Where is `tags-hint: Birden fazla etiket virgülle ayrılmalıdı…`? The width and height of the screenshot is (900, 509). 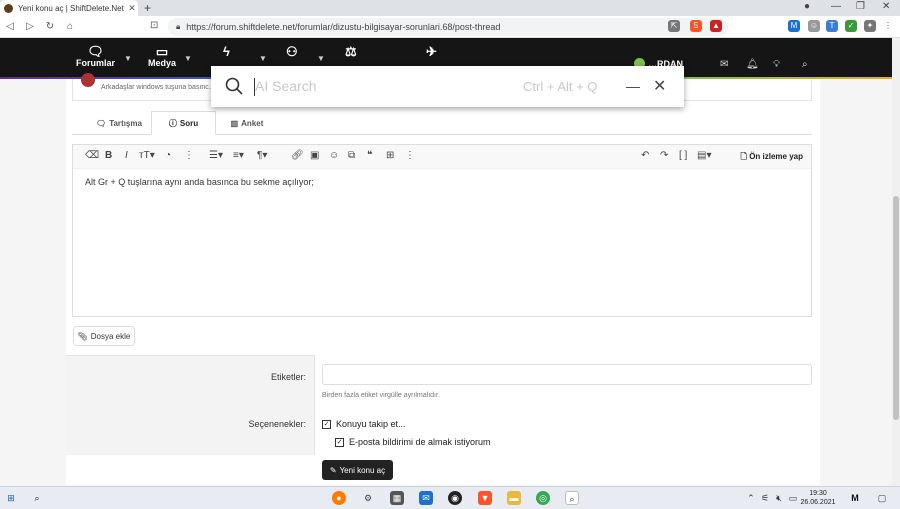 tags-hint: Birden fazla etiket virgülle ayrılmalıdı… is located at coordinates (381, 395).